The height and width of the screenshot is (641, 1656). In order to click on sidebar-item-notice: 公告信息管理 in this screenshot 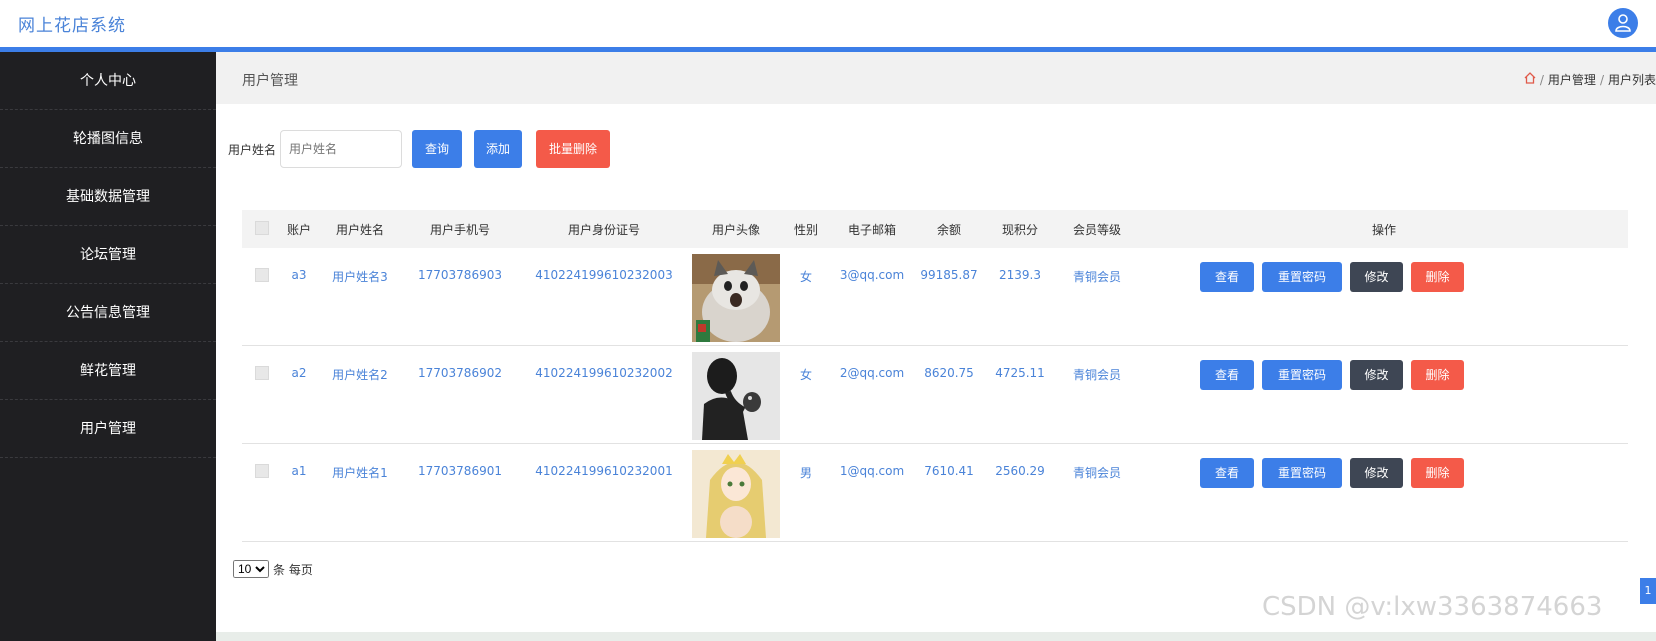, I will do `click(108, 313)`.